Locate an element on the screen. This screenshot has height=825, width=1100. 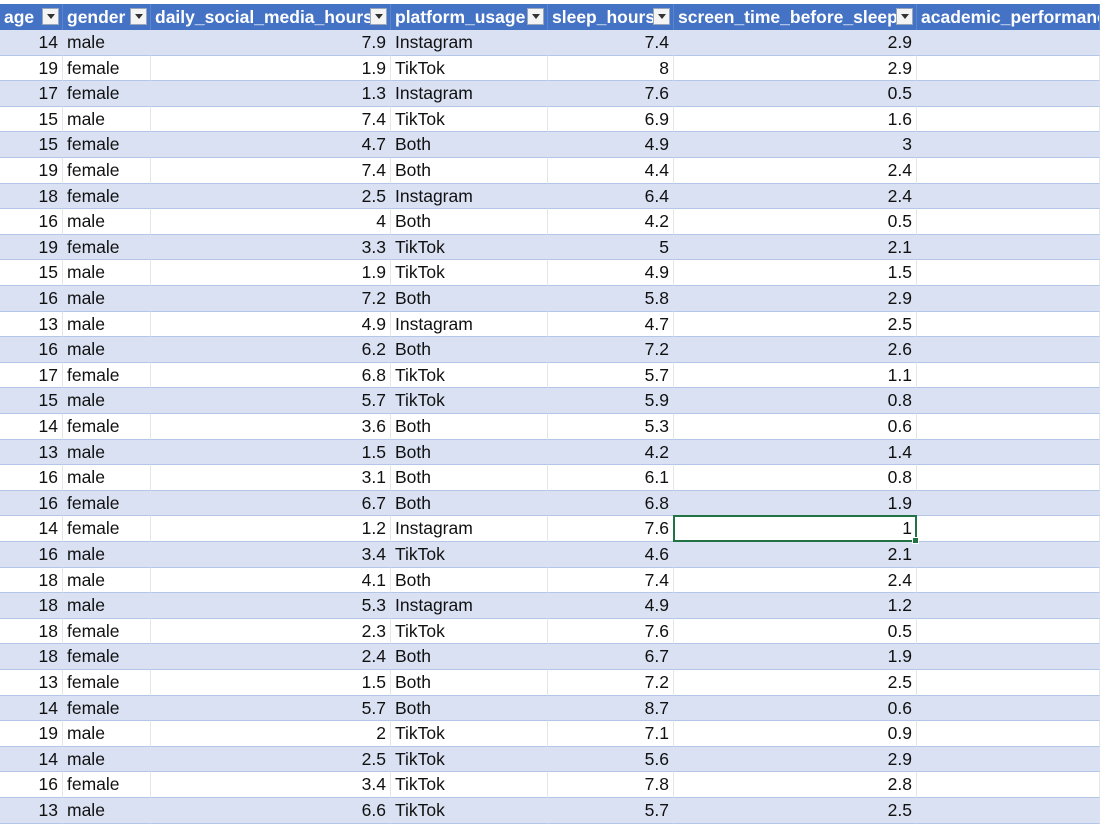
screen-time-before-sleep-cell: 2.8 is located at coordinates (795, 785).